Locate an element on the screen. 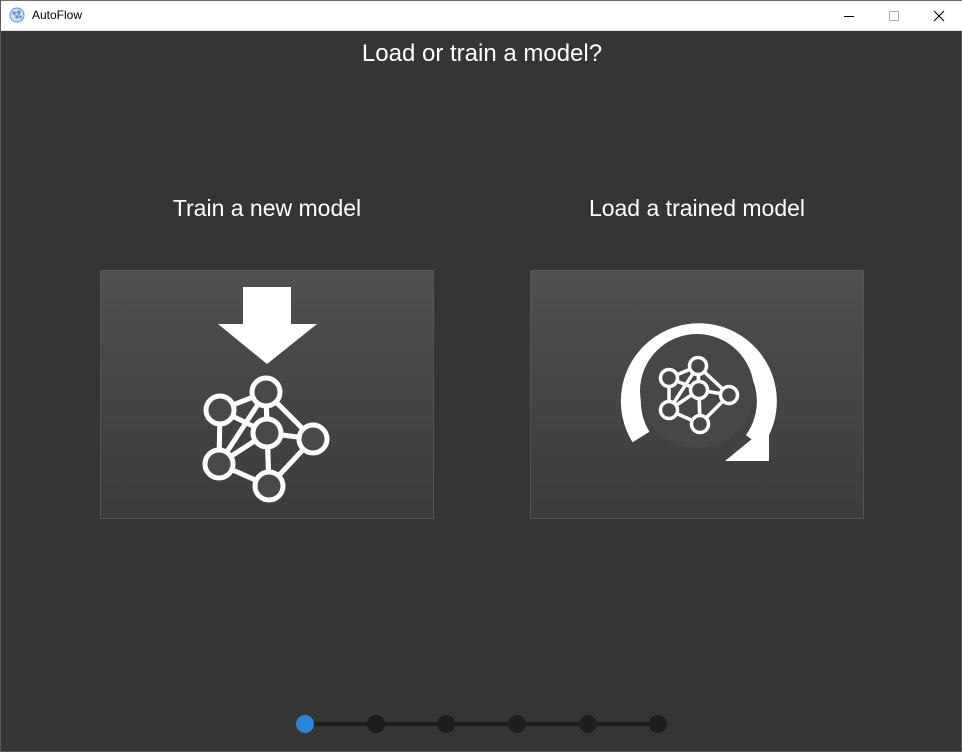 Image resolution: width=962 pixels, height=752 pixels. minimize-button is located at coordinates (849, 16).